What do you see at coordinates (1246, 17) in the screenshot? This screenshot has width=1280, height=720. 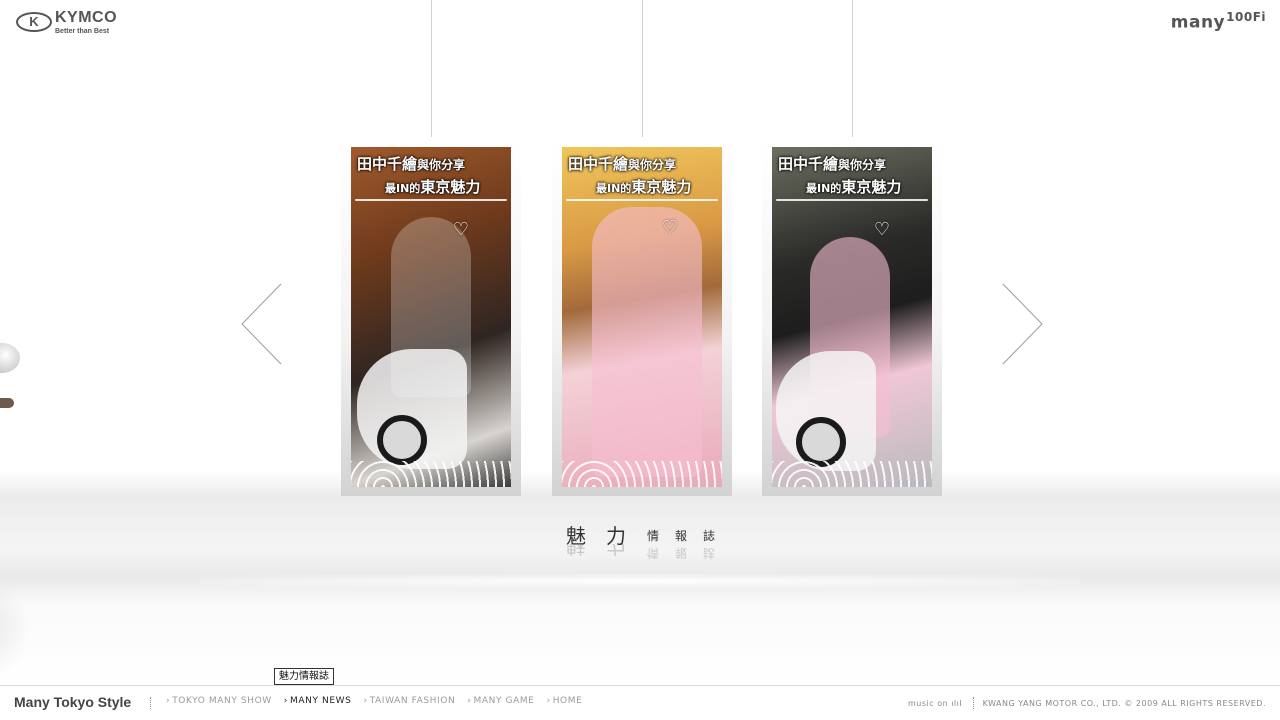 I see `brand-model: 100Fi` at bounding box center [1246, 17].